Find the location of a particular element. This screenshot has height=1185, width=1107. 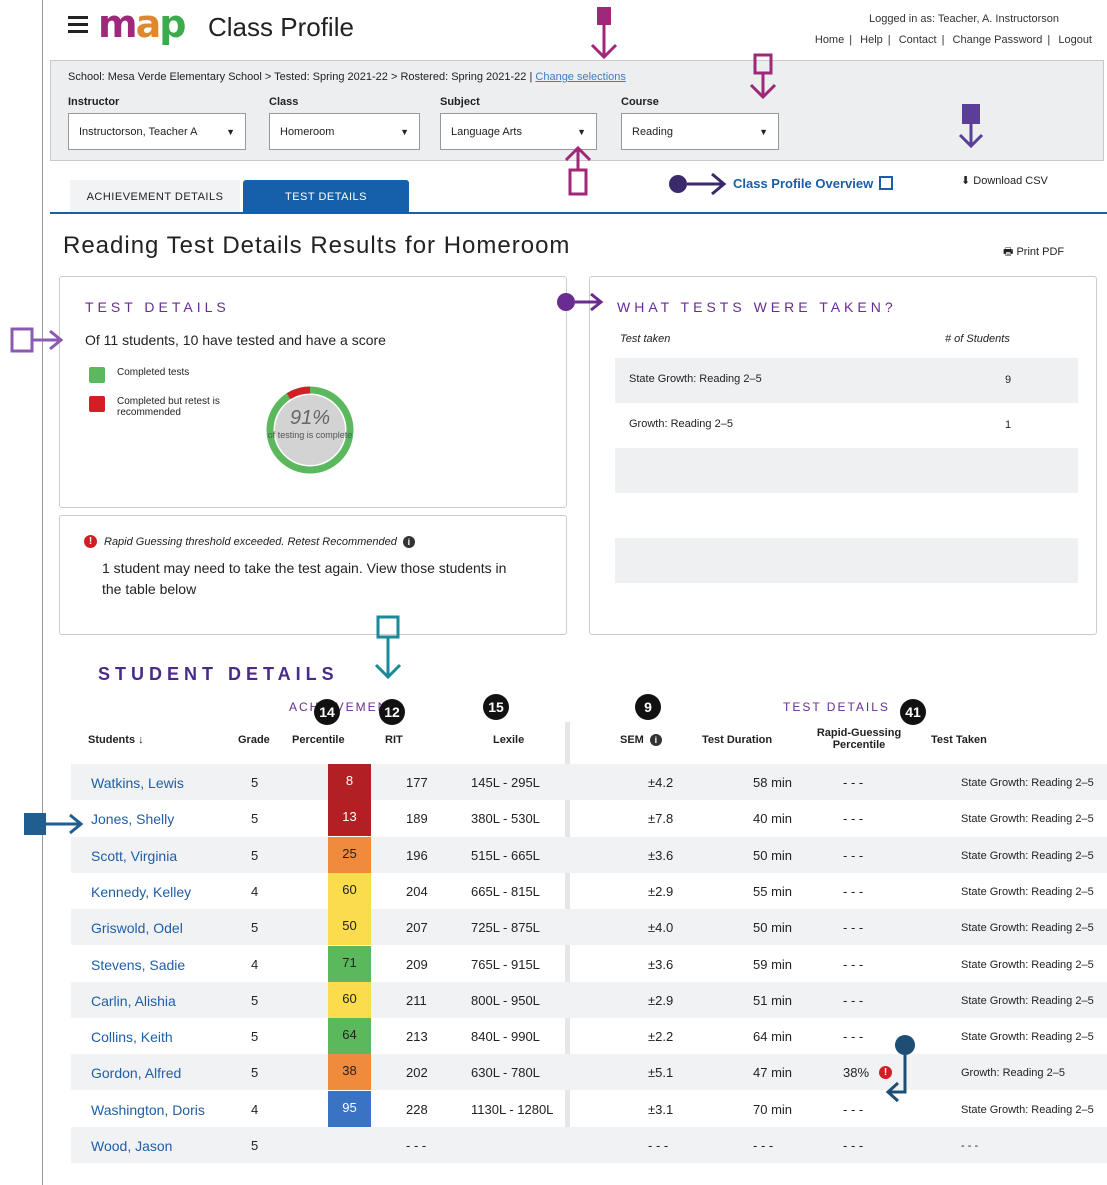

arrow-marker-course is located at coordinates (763, 76).